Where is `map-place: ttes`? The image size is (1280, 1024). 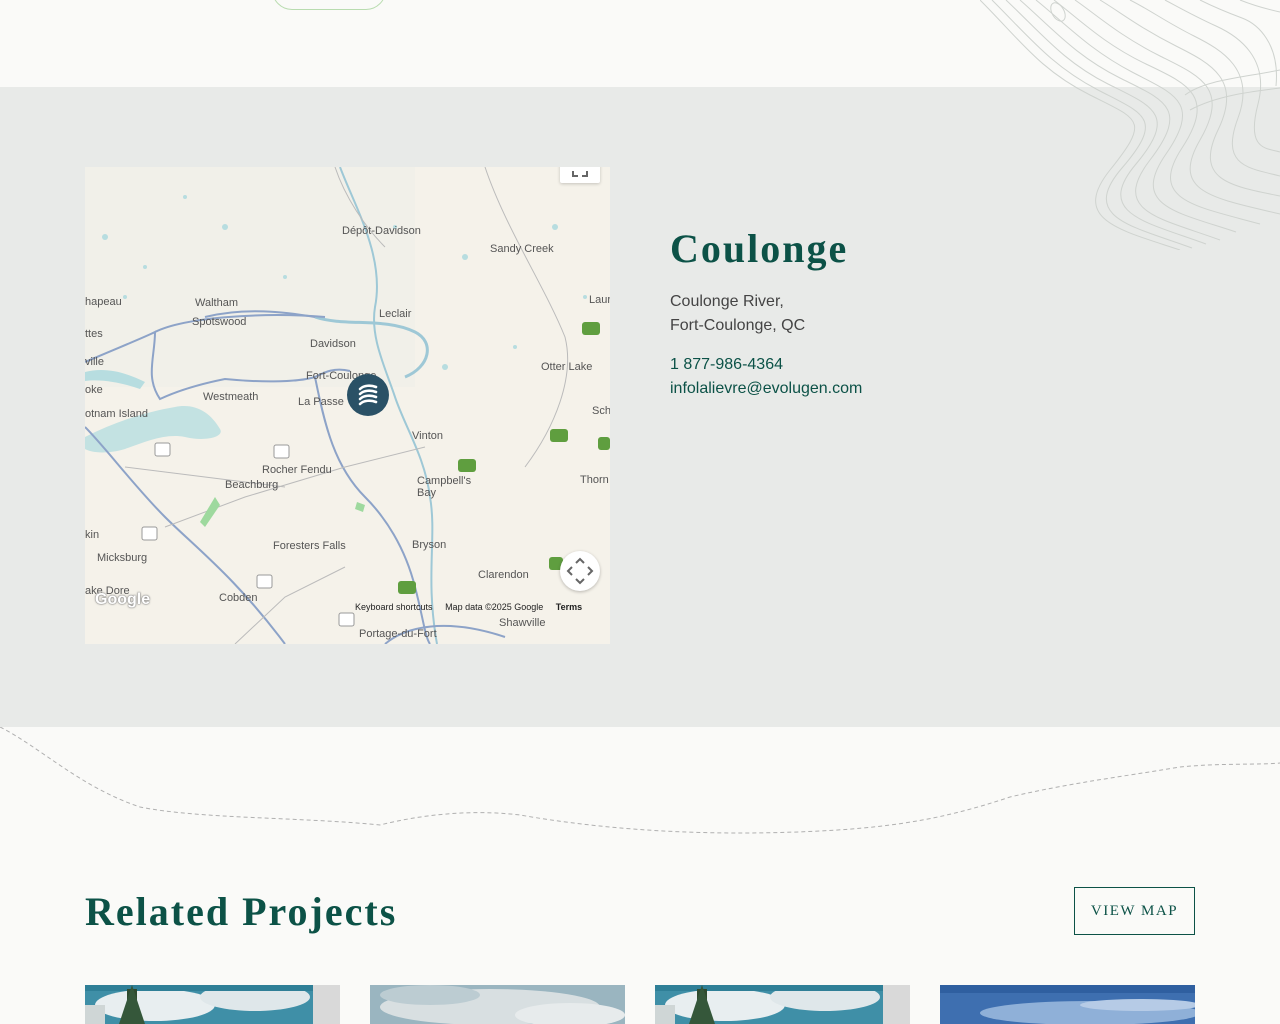
map-place: ttes is located at coordinates (94, 334).